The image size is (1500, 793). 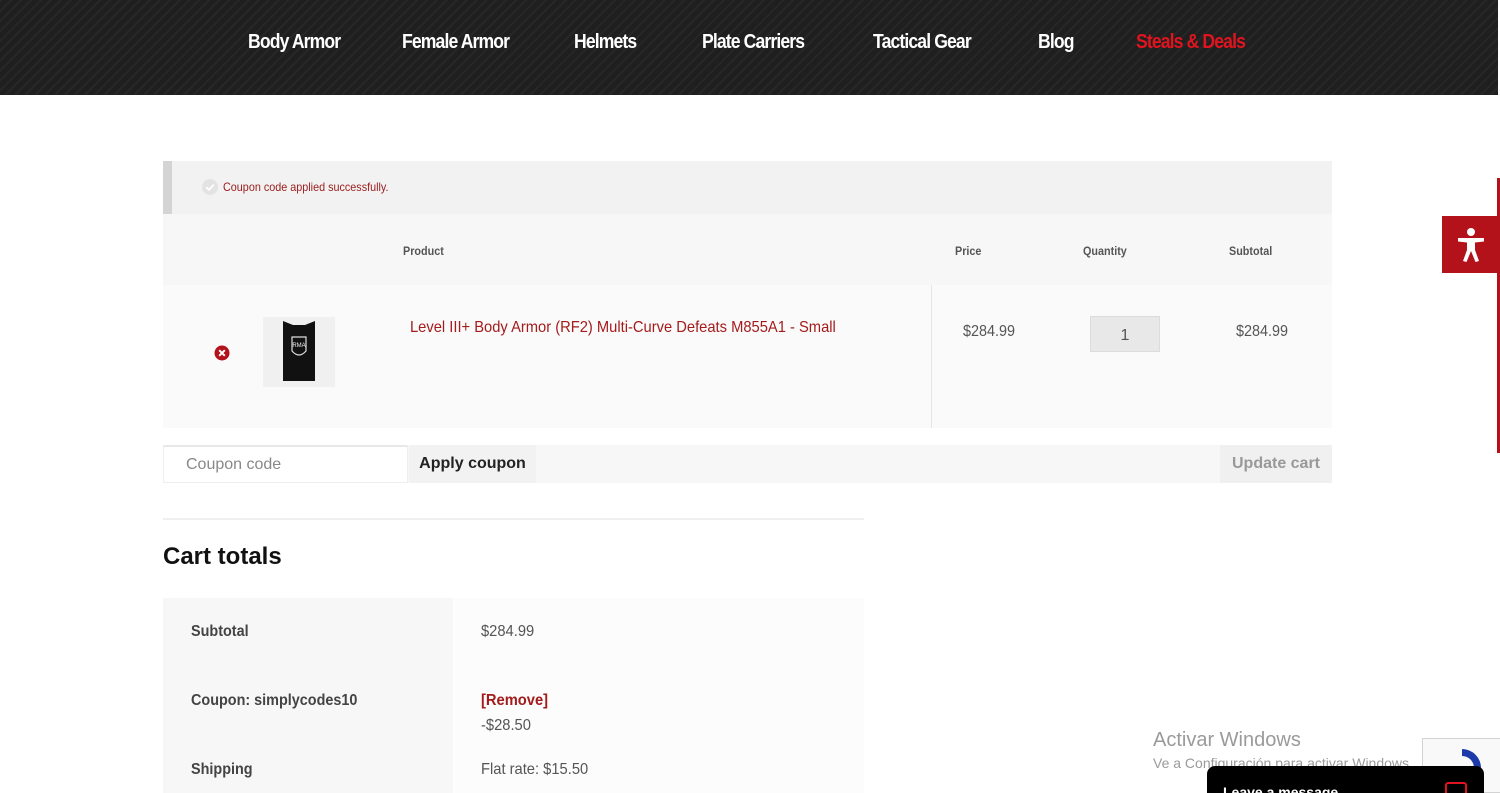 What do you see at coordinates (1105, 251) in the screenshot?
I see `header-quantity: Quantity` at bounding box center [1105, 251].